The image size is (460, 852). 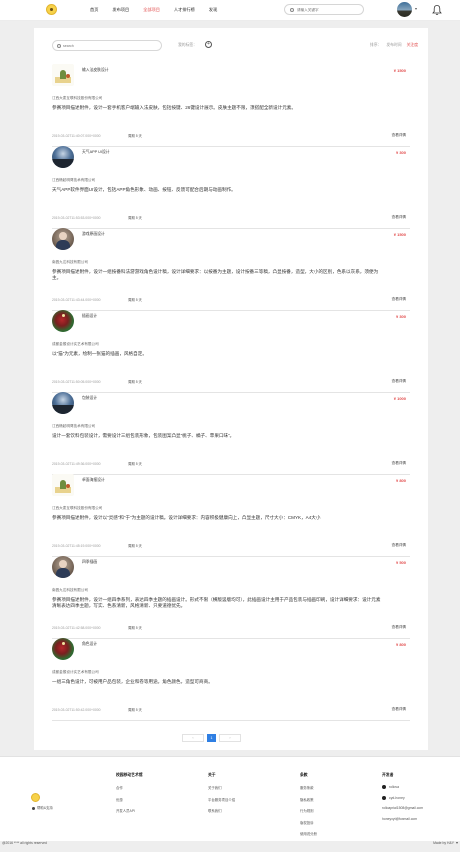 What do you see at coordinates (129, 799) in the screenshot?
I see `footer-link: 优惠` at bounding box center [129, 799].